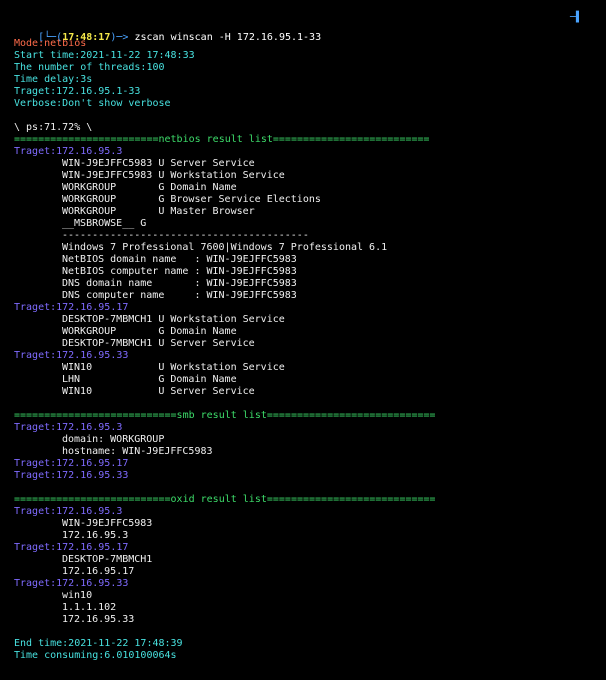 Image resolution: width=606 pixels, height=680 pixels. What do you see at coordinates (86, 37) in the screenshot?
I see `prompt-time: 17:48:17` at bounding box center [86, 37].